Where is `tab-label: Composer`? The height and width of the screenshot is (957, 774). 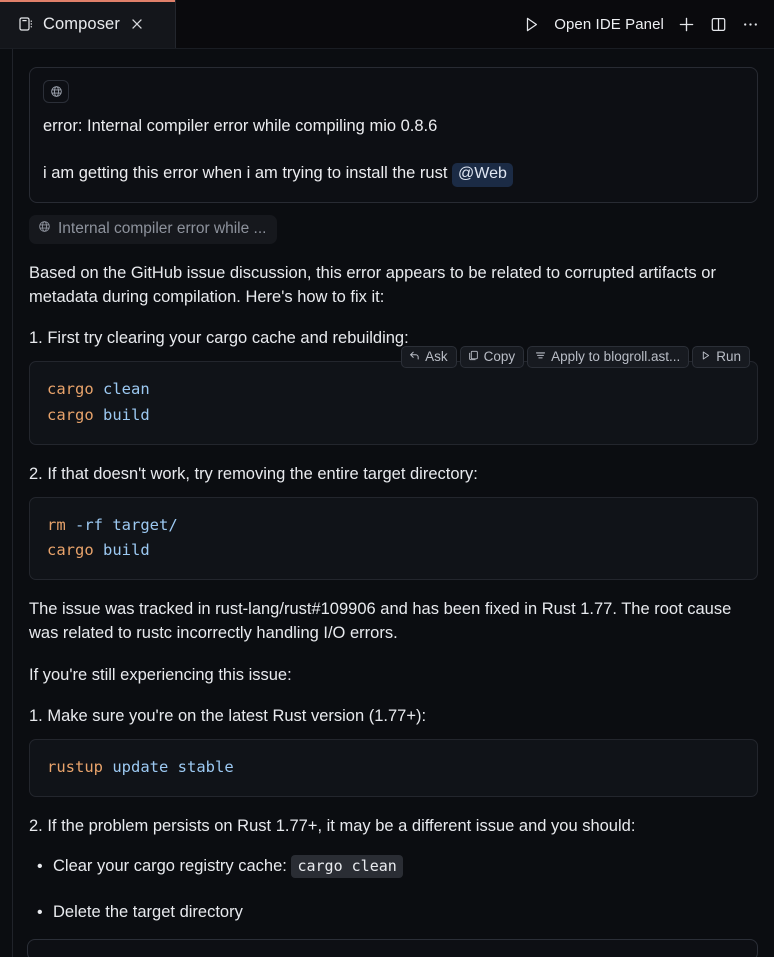 tab-label: Composer is located at coordinates (81, 23).